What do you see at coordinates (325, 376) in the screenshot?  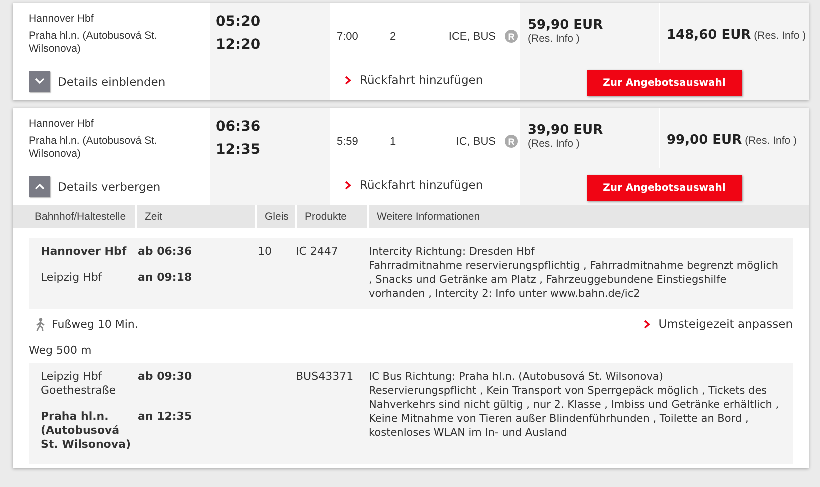 I see `train-number: BUS43371` at bounding box center [325, 376].